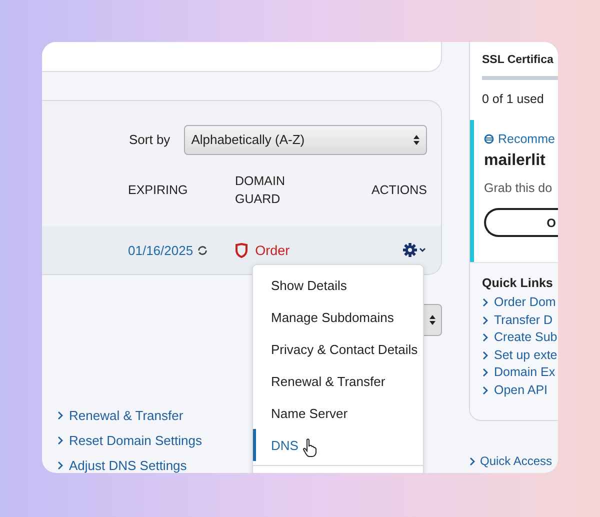 The image size is (600, 517). What do you see at coordinates (260, 190) in the screenshot?
I see `column-header: DOMAIN GUARD` at bounding box center [260, 190].